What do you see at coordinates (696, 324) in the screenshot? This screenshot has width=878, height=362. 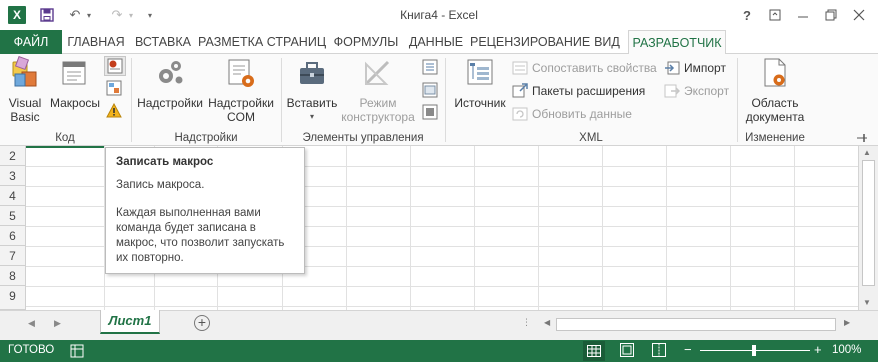 I see `horizontal-scroll-thumb` at bounding box center [696, 324].